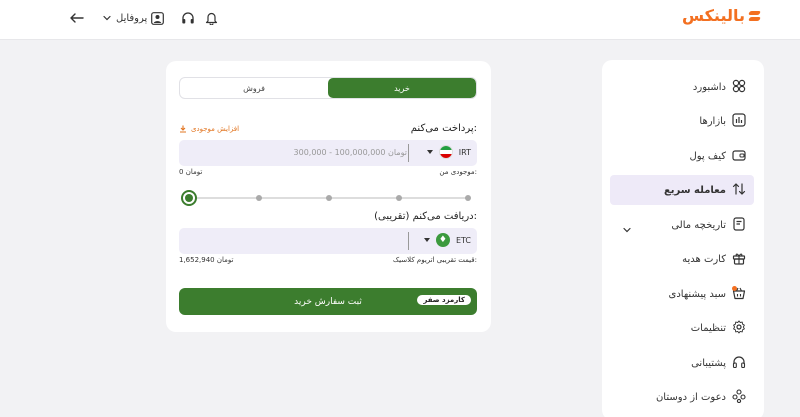  I want to click on sidebar-item-invite: دعوت از دوستان, so click(682, 397).